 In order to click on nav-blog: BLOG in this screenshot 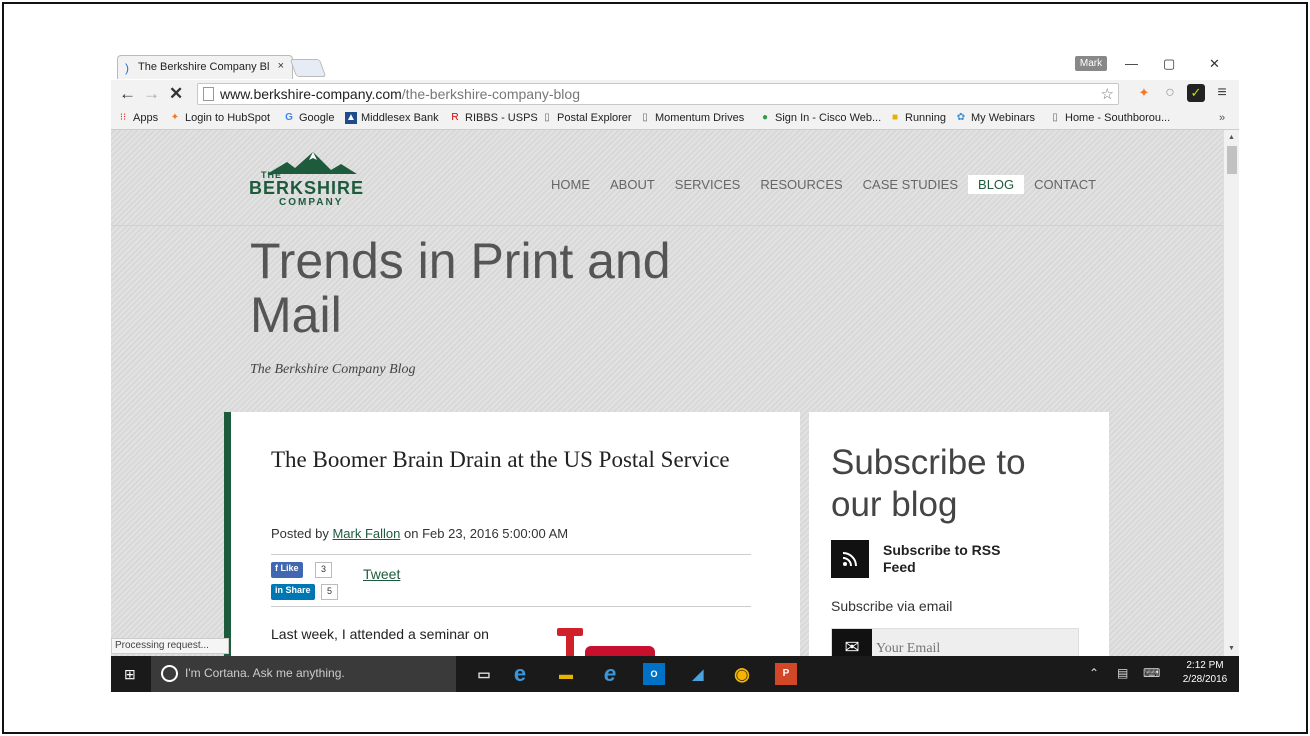, I will do `click(996, 184)`.